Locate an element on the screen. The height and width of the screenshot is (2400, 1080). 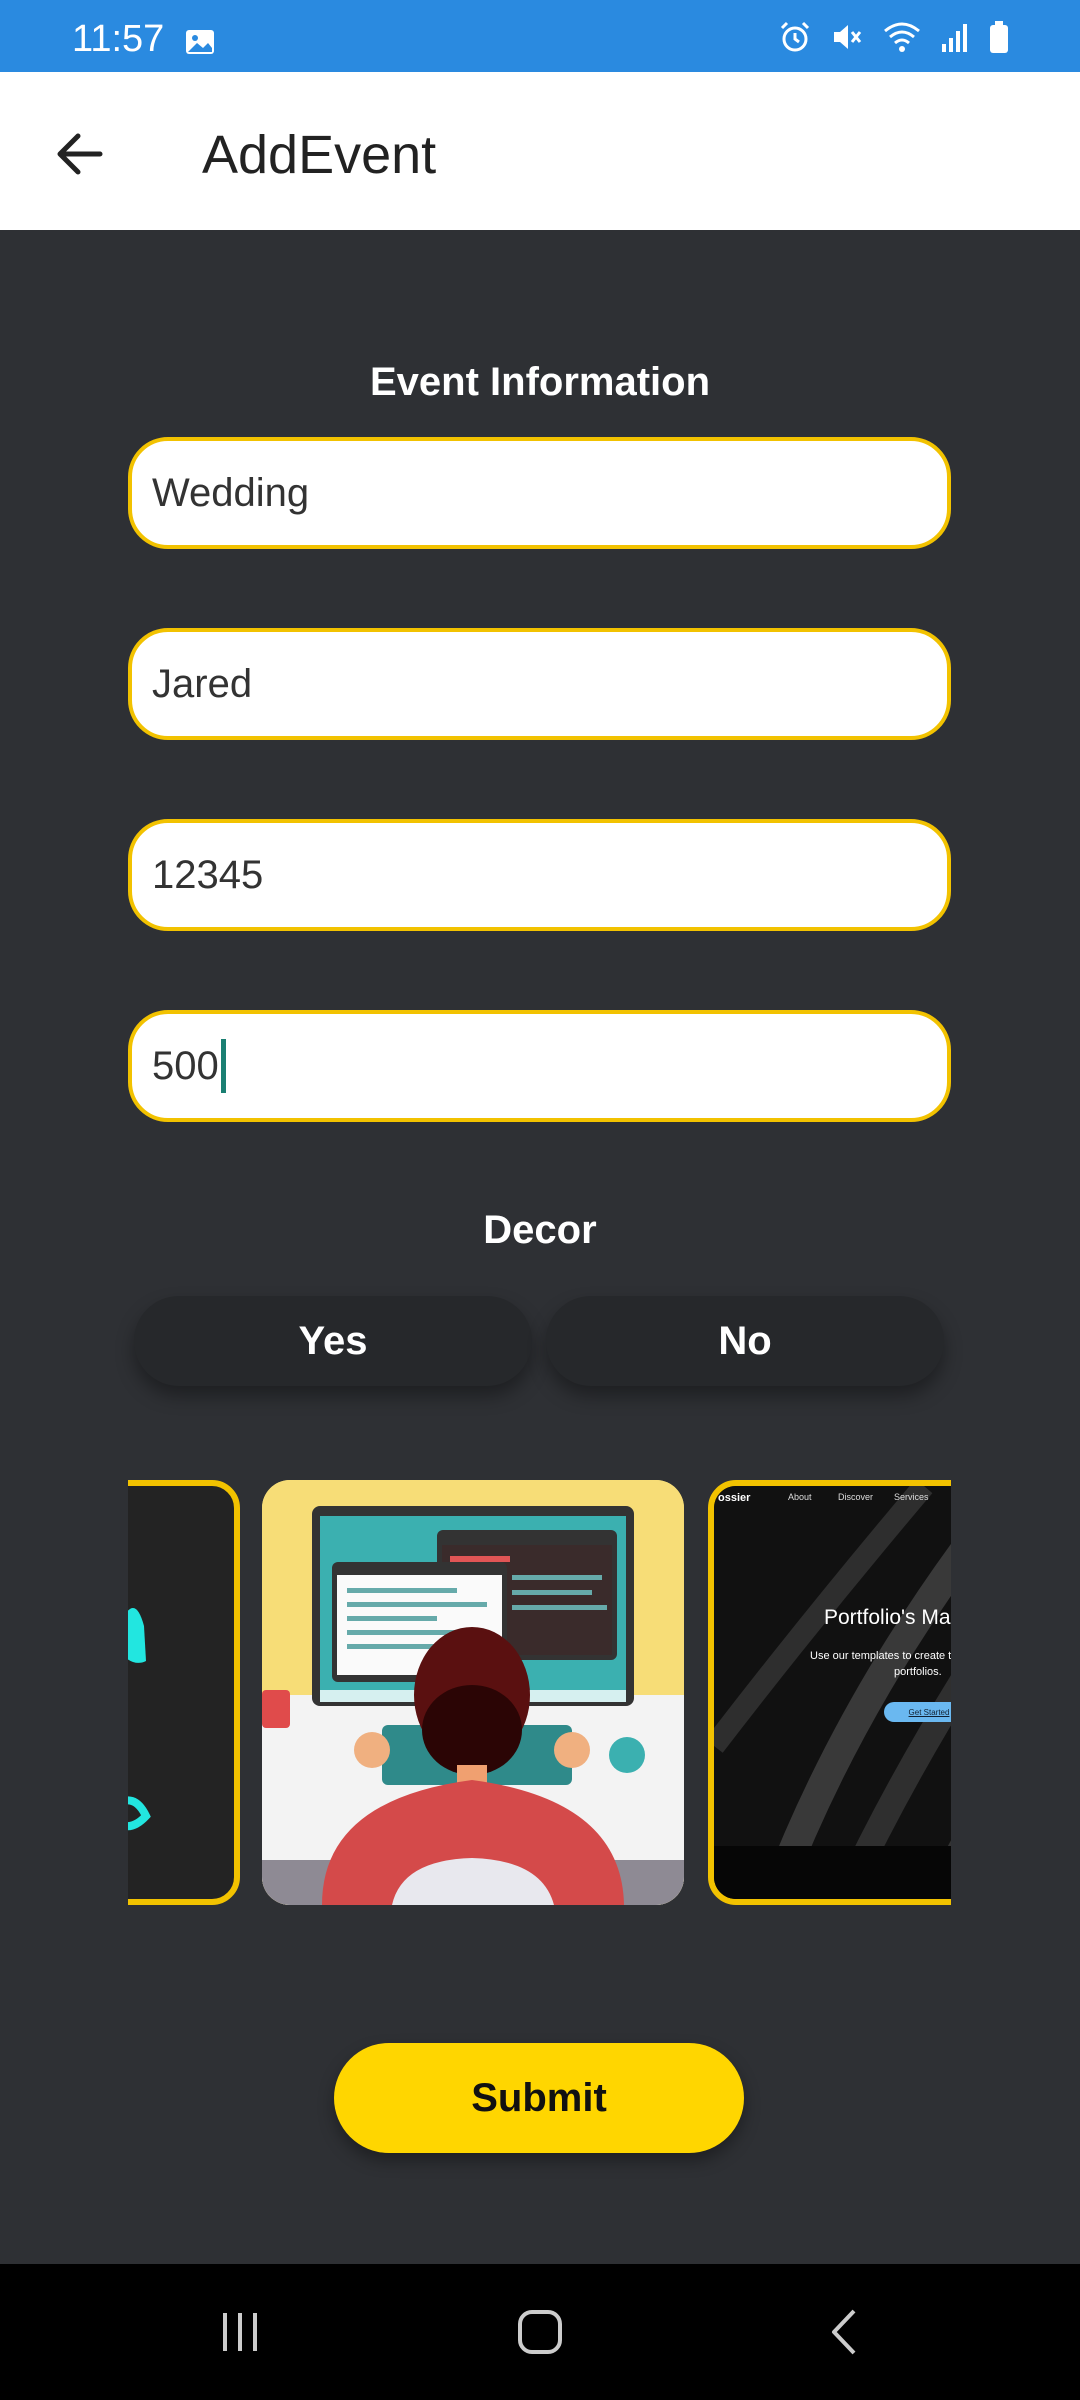
event-name-field: Wedding is located at coordinates (539, 493).